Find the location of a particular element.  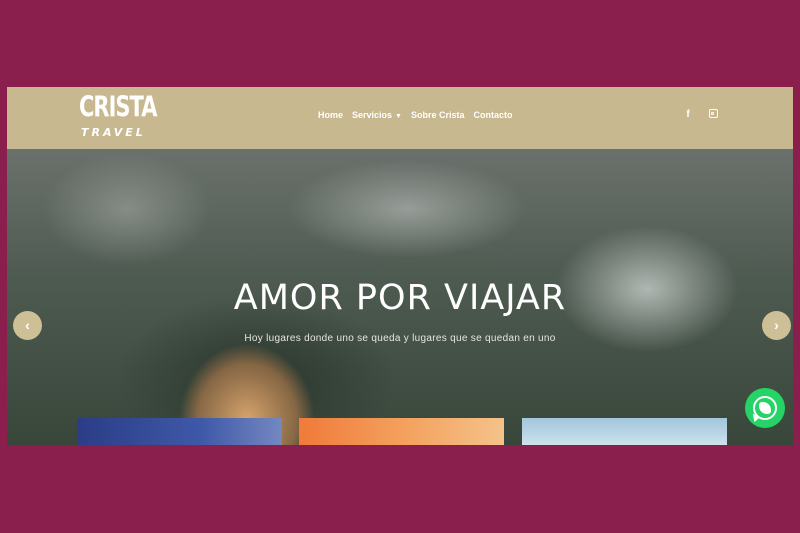

logo: CRISTA TRAVEL is located at coordinates (118, 118).